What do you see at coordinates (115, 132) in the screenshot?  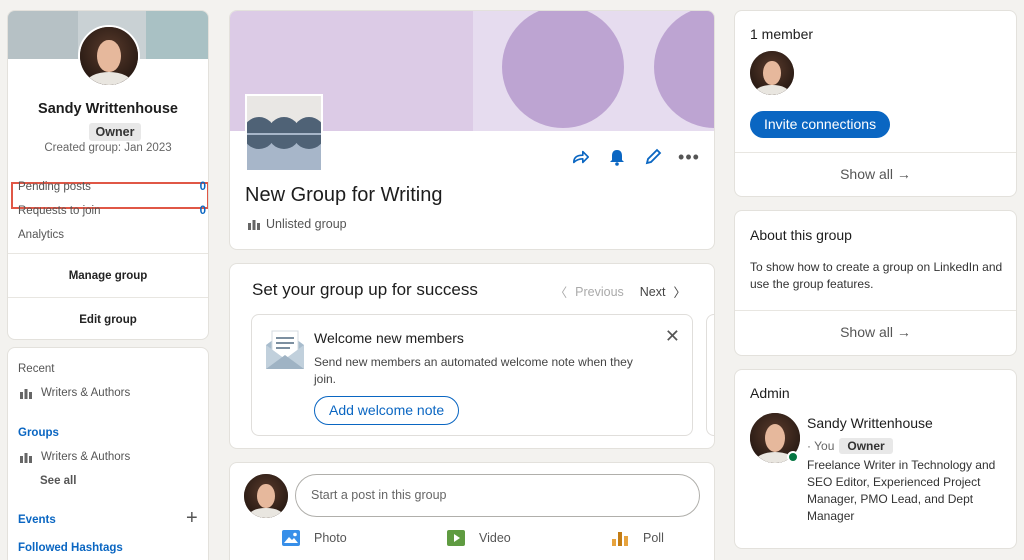 I see `owner-badge: Owner` at bounding box center [115, 132].